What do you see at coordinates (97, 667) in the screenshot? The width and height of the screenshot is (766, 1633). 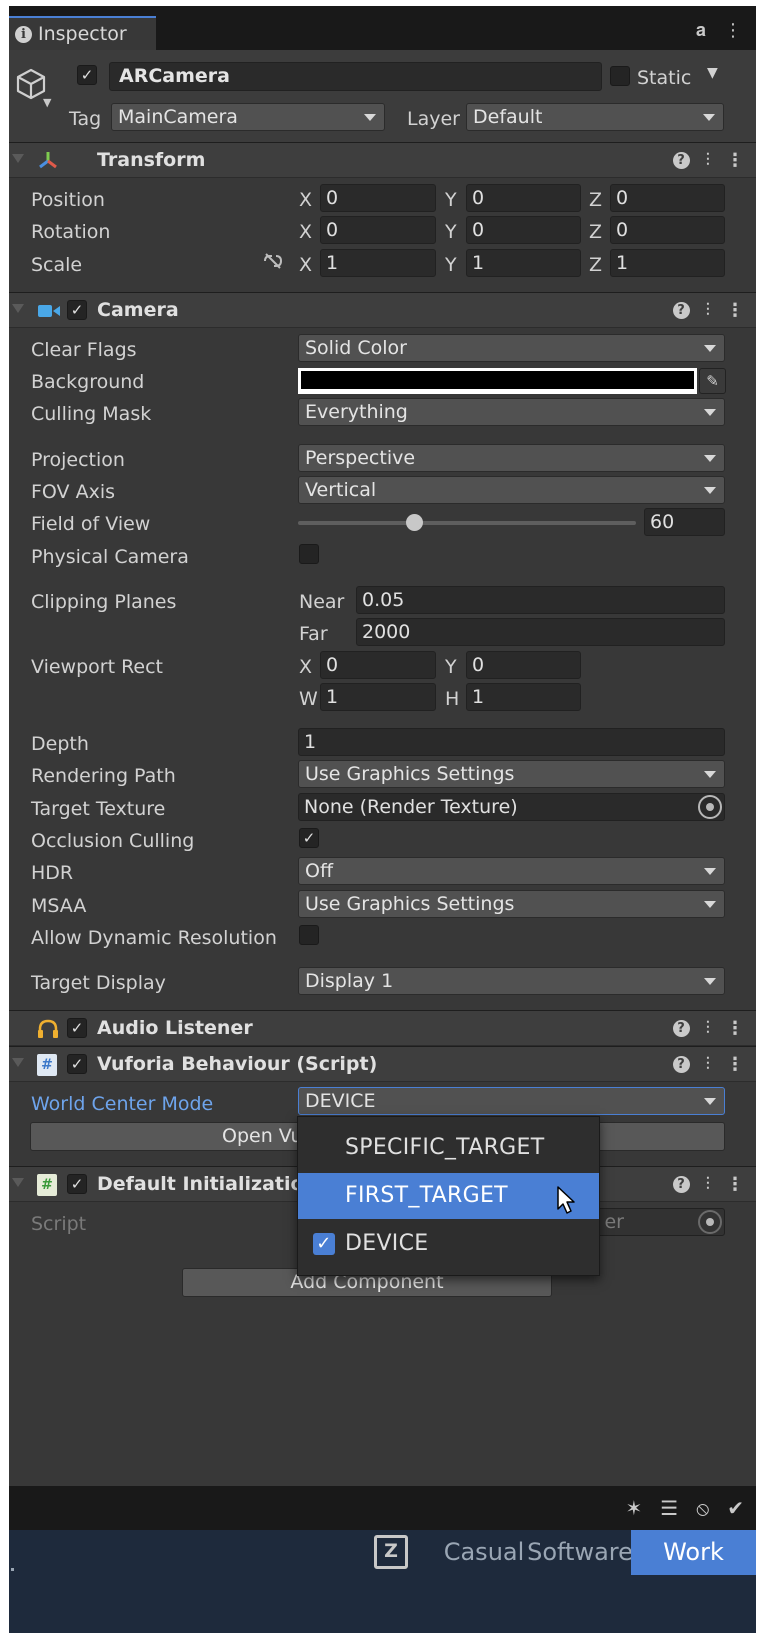 I see `viewport-rect-label: Viewport Rect` at bounding box center [97, 667].